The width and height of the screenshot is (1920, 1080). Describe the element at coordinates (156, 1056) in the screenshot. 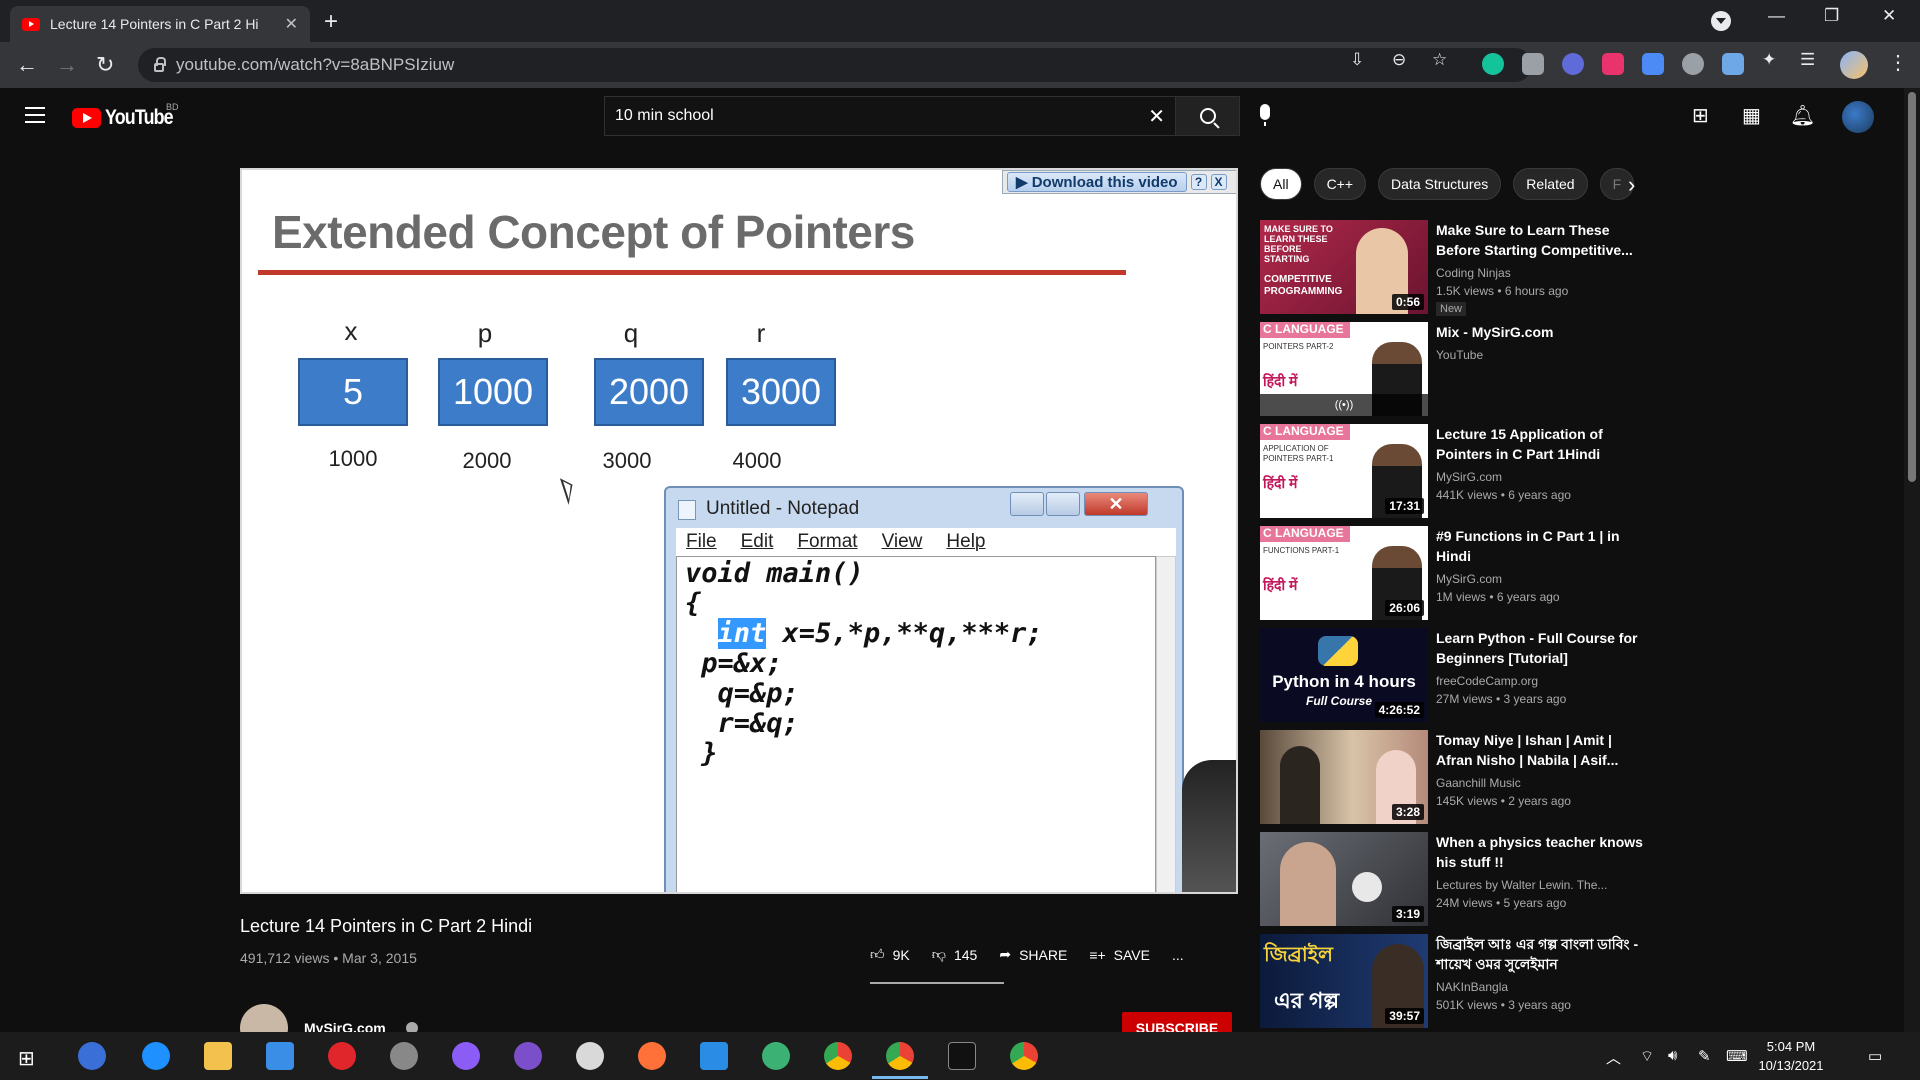

I see `edge-legacy-icon` at that location.